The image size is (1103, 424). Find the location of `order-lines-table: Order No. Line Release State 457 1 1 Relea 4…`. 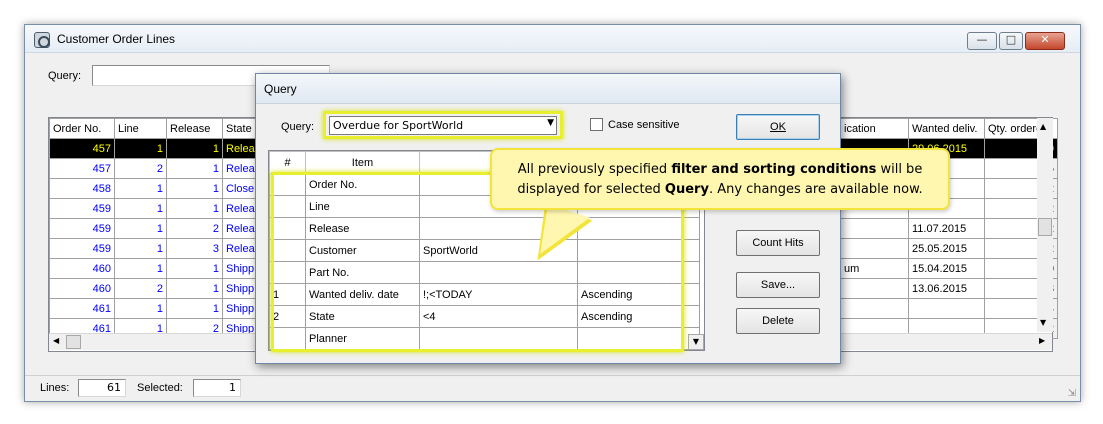

order-lines-table: Order No. Line Release State 457 1 1 Relea 4… is located at coordinates (165, 228).